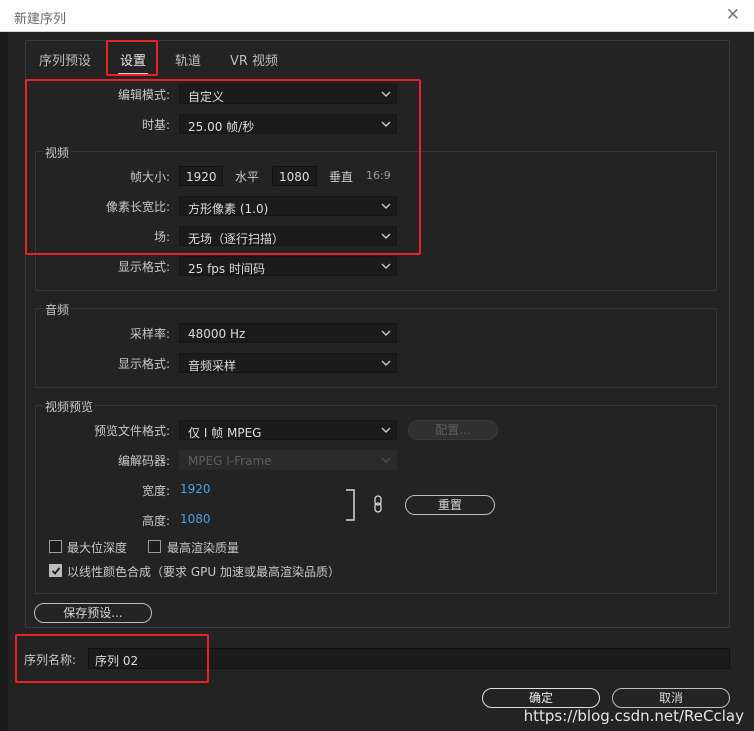  What do you see at coordinates (57, 152) in the screenshot?
I see `video-section-title: 视频` at bounding box center [57, 152].